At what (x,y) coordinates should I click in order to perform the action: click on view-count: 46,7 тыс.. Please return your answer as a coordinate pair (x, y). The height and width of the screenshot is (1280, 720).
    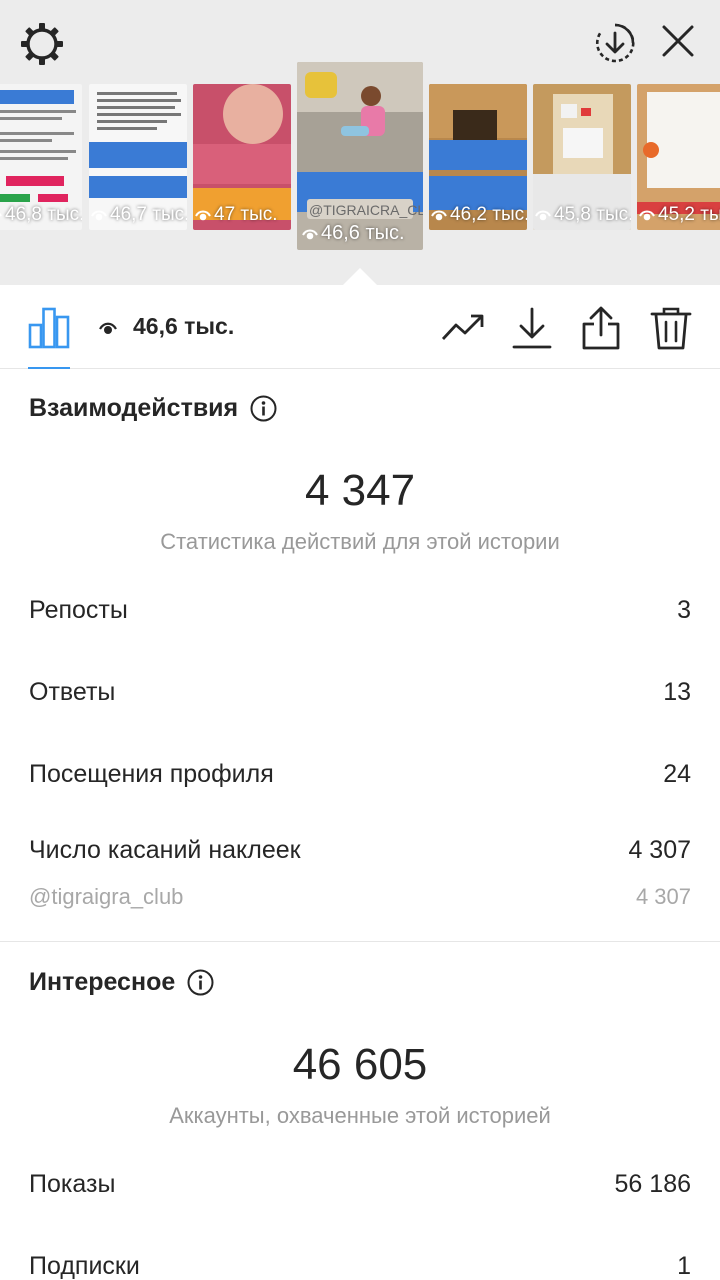
    Looking at the image, I should click on (139, 215).